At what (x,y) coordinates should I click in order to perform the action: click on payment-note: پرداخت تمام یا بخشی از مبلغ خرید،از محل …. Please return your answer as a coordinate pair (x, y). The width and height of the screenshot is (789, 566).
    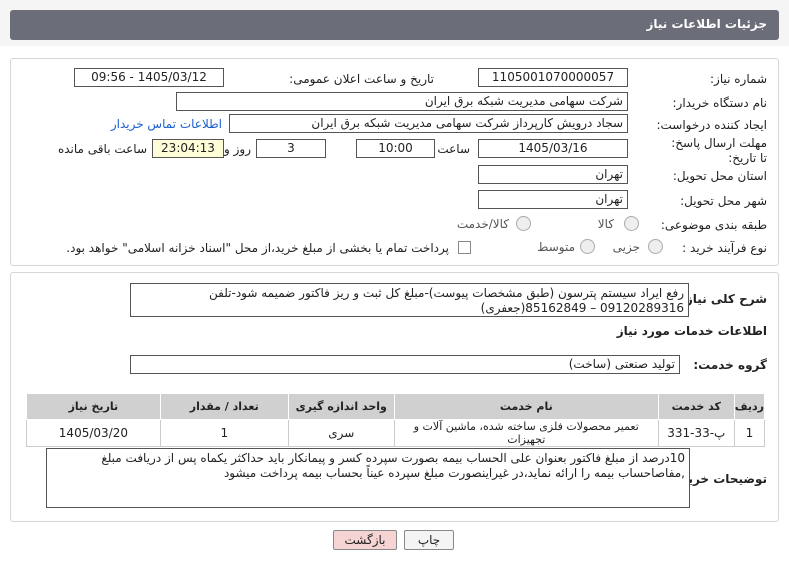
    Looking at the image, I should click on (257, 248).